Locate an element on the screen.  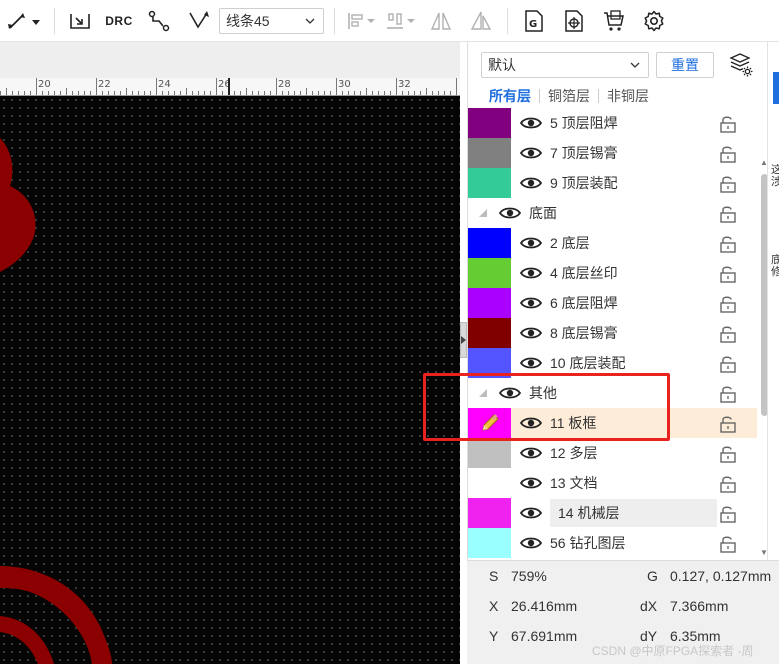
svg-text: G is located at coordinates (533, 24).